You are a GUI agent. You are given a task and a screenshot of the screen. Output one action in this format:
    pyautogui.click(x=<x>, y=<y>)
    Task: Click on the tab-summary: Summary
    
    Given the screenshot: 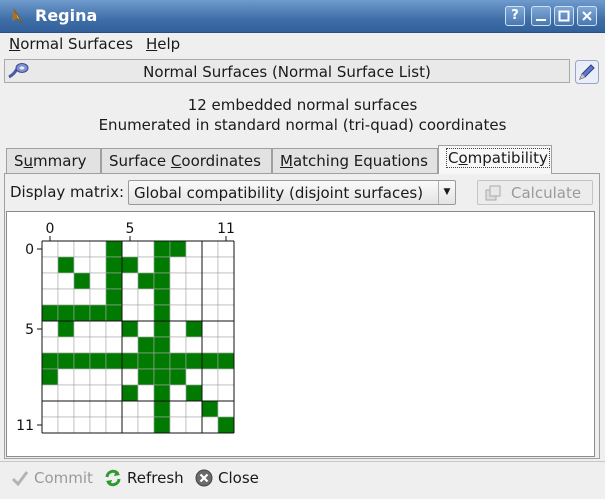 What is the action you would take?
    pyautogui.click(x=53, y=160)
    